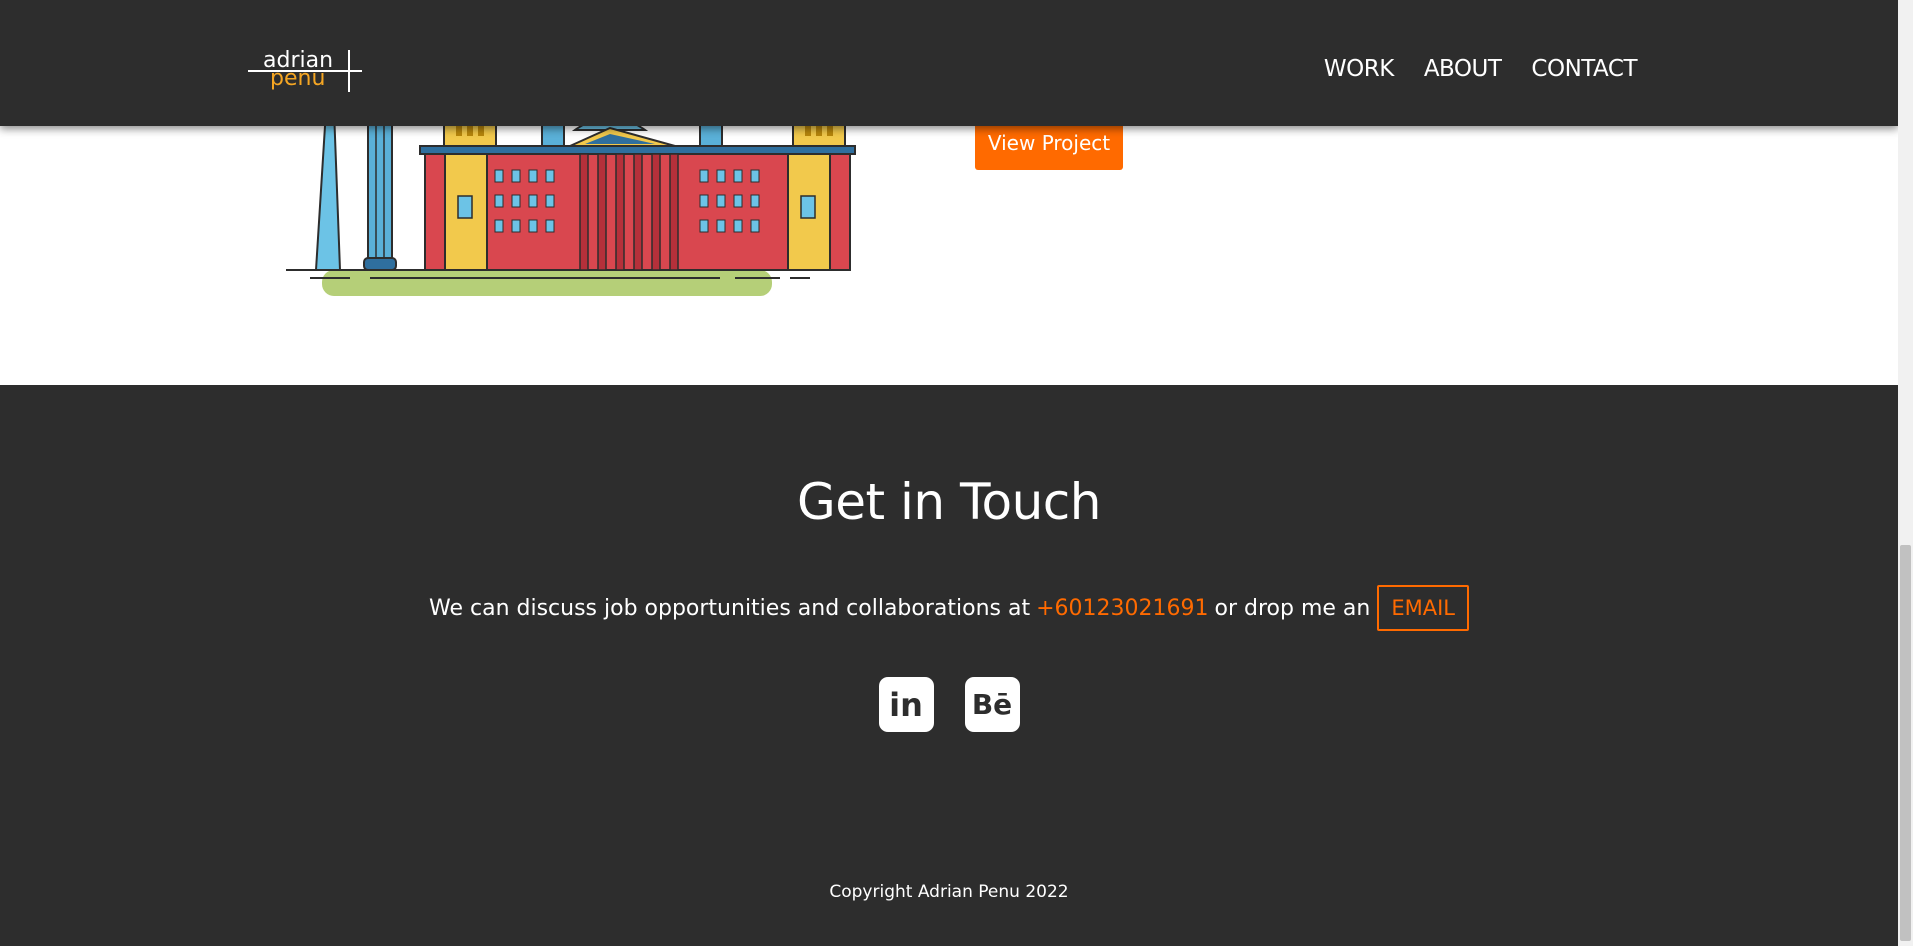  What do you see at coordinates (949, 63) in the screenshot?
I see `navbar: adrian penu WORK ABOUT CONTACT` at bounding box center [949, 63].